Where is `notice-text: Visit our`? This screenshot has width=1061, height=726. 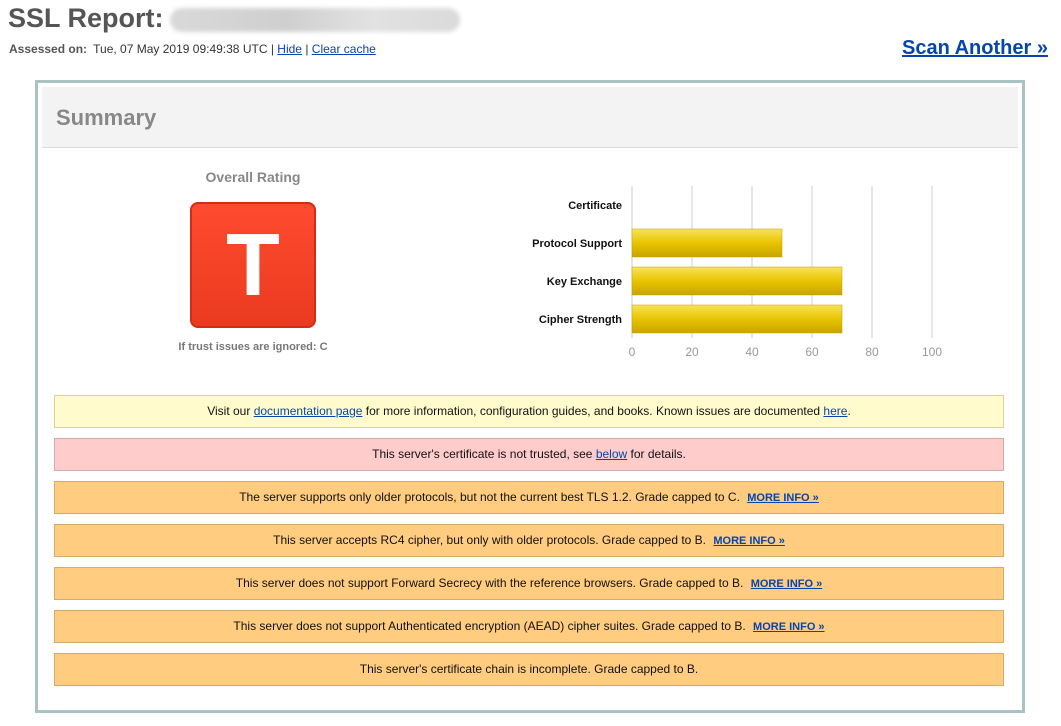 notice-text: Visit our is located at coordinates (229, 411).